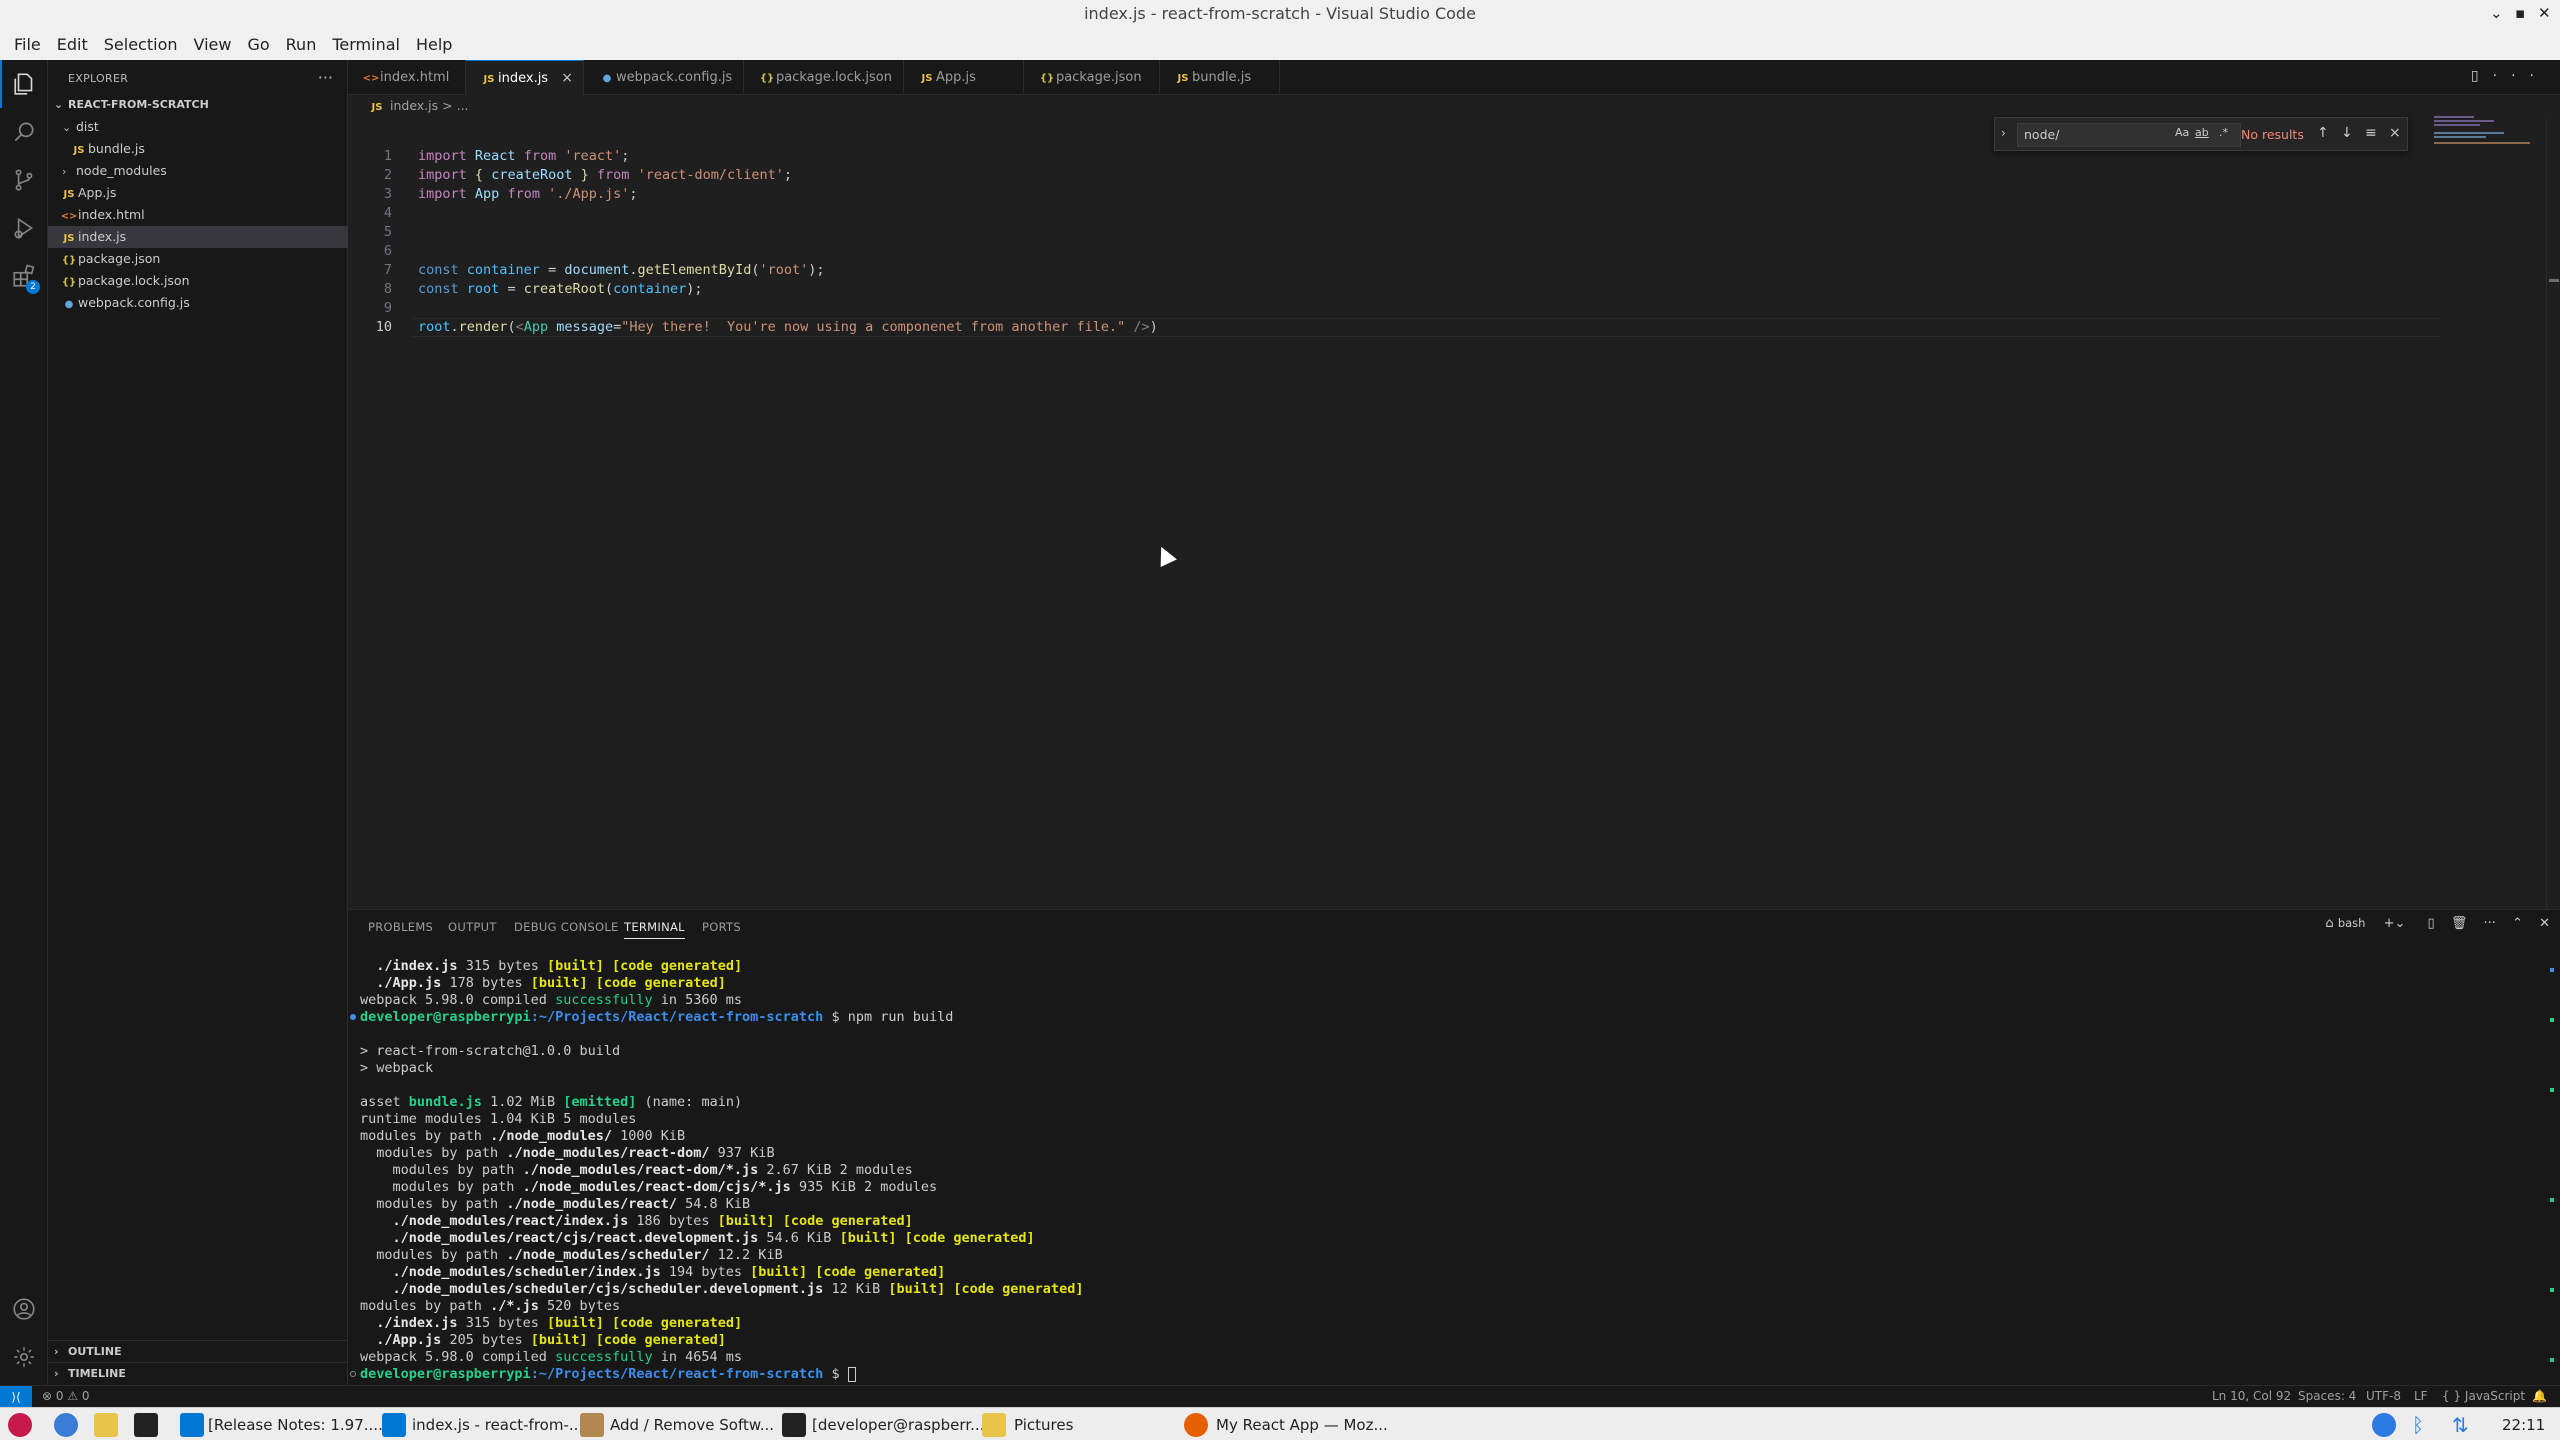  Describe the element at coordinates (141, 44) in the screenshot. I see `menu-selection: Selection` at that location.